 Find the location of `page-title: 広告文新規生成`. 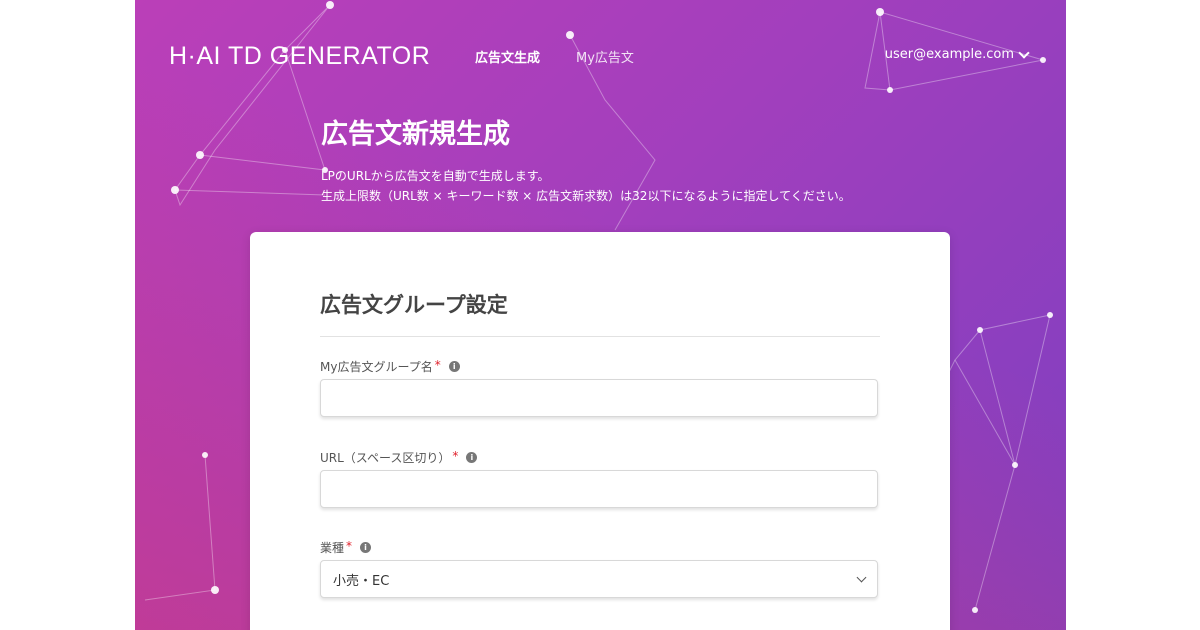

page-title: 広告文新規生成 is located at coordinates (415, 134).